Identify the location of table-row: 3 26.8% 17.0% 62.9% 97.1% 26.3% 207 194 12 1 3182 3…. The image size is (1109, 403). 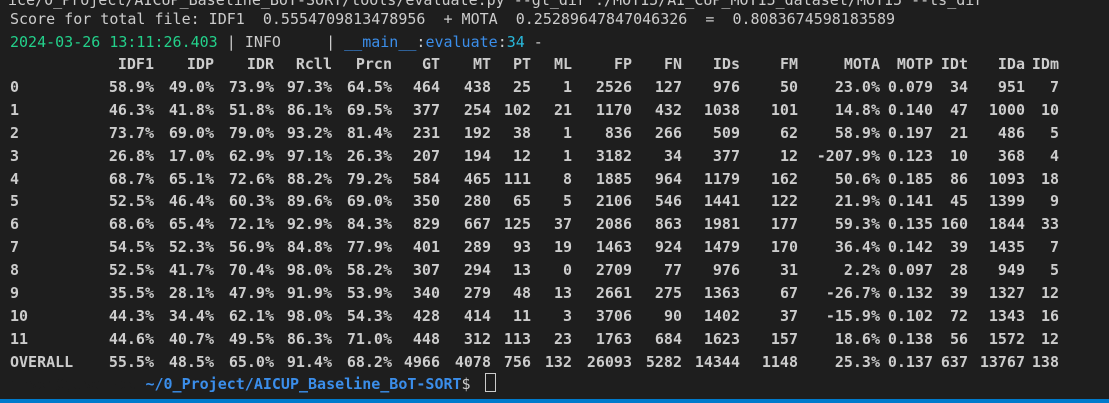
(529, 156).